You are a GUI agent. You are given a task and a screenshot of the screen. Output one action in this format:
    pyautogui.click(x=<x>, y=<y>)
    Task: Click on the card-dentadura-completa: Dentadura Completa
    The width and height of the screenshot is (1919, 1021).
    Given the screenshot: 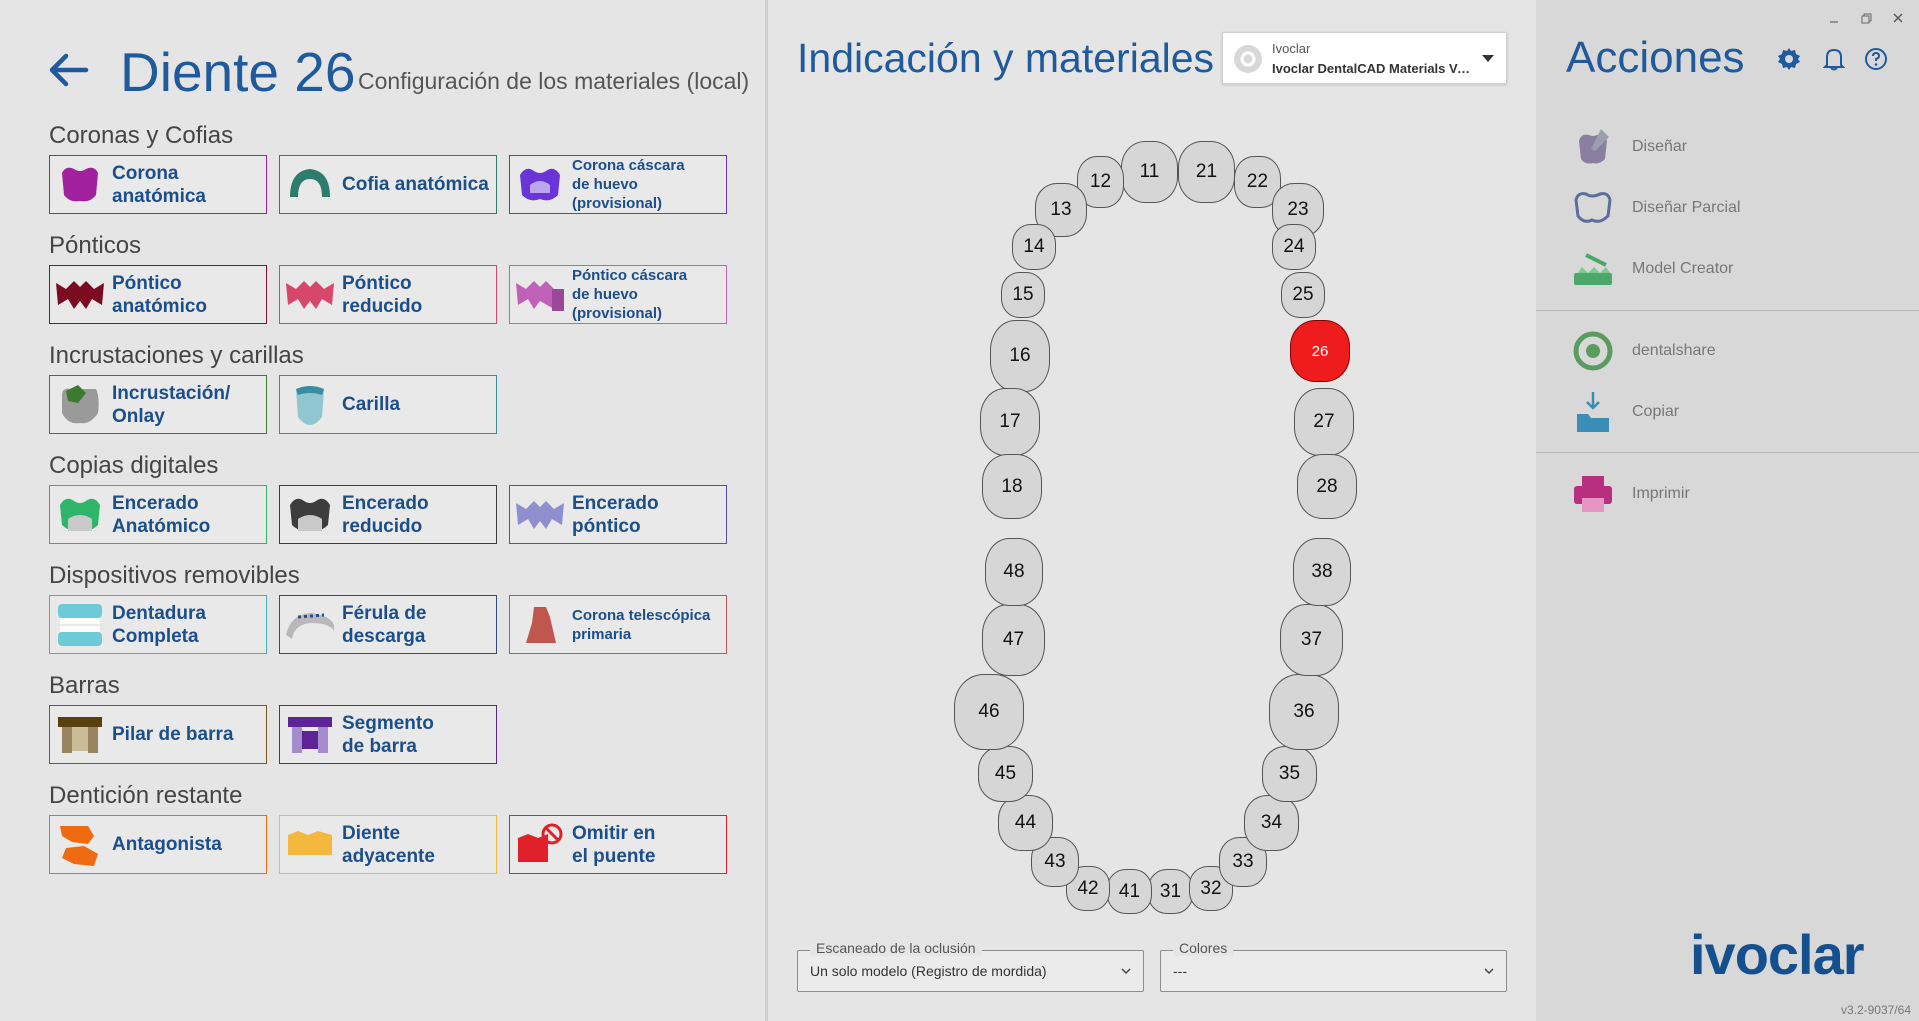 What is the action you would take?
    pyautogui.click(x=158, y=624)
    